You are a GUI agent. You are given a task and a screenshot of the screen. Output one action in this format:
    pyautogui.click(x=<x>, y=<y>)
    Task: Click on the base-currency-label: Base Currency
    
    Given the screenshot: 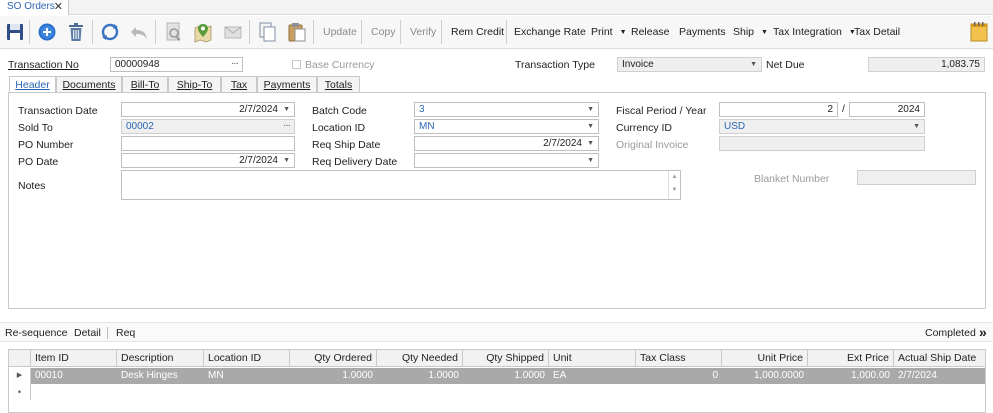 What is the action you would take?
    pyautogui.click(x=340, y=65)
    